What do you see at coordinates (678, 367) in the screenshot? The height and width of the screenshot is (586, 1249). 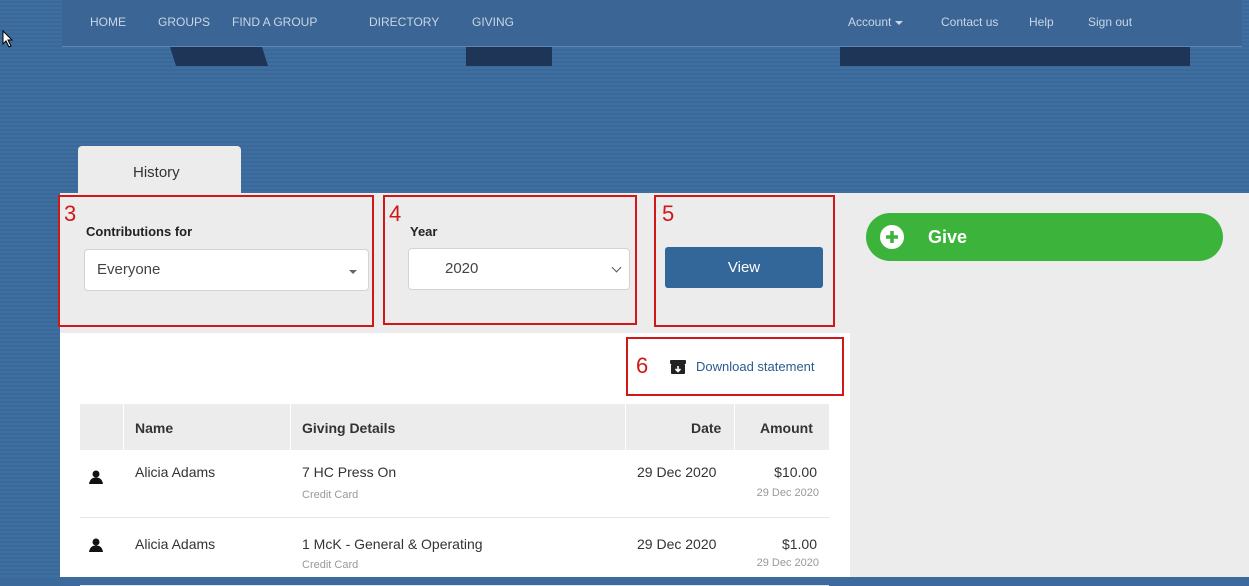 I see `archive-download-icon` at bounding box center [678, 367].